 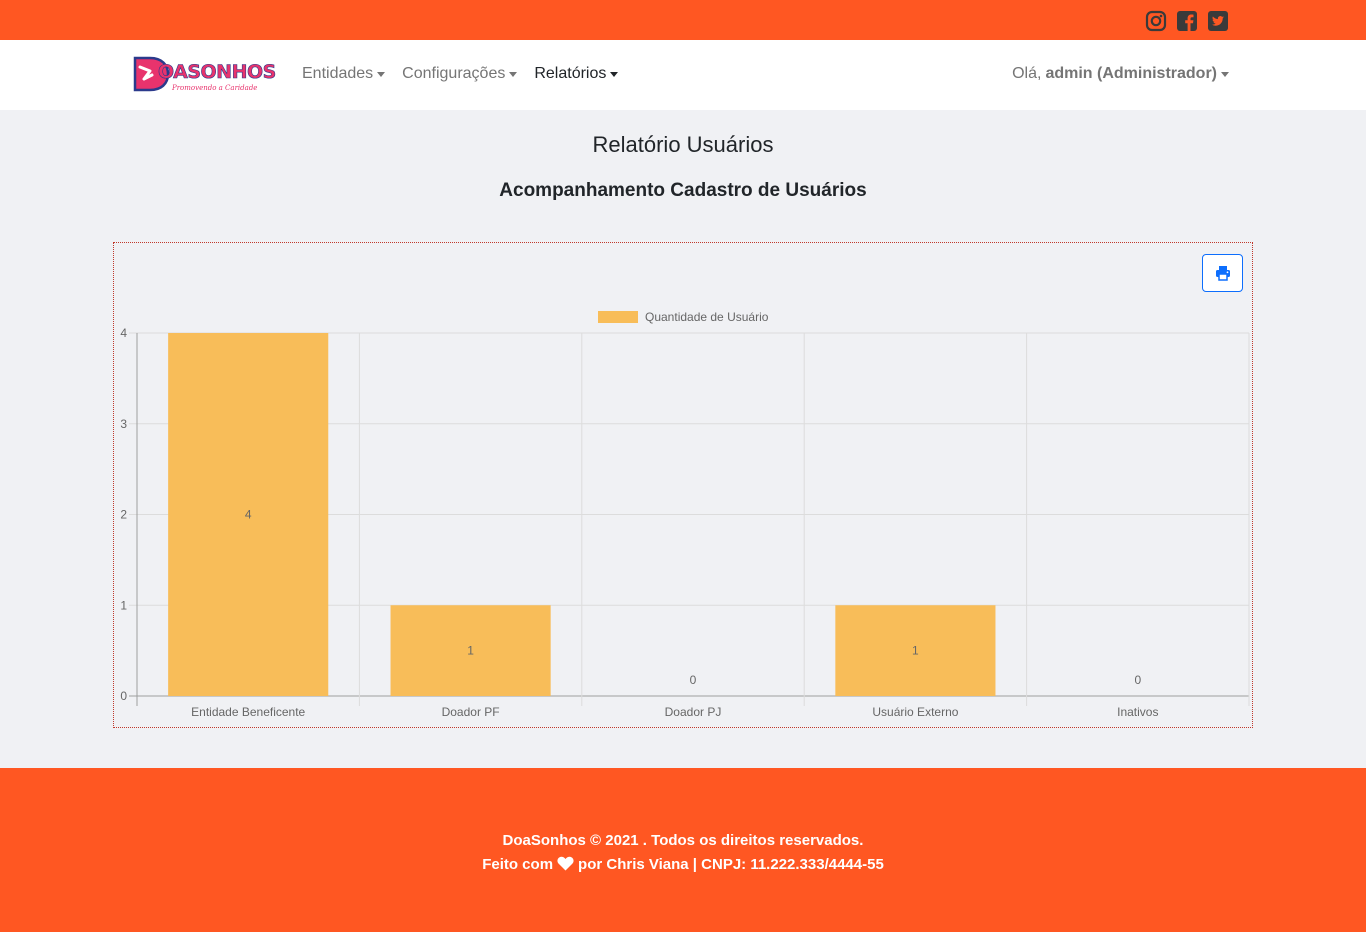 I want to click on y-tick-label: 1, so click(x=123, y=605).